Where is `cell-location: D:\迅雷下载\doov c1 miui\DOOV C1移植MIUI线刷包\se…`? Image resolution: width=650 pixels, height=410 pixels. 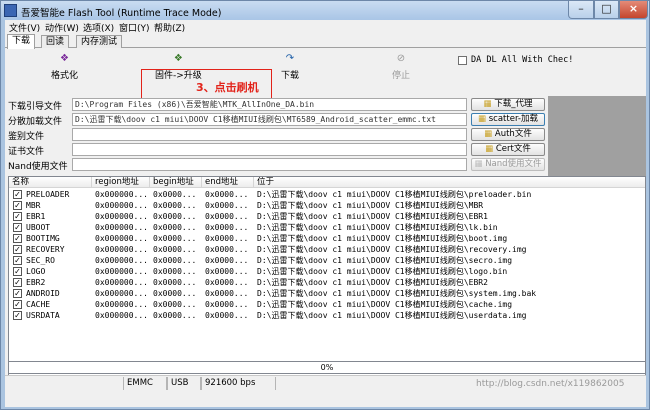 cell-location: D:\迅雷下载\doov c1 miui\DOOV C1移植MIUI线刷包\se… is located at coordinates (385, 260).